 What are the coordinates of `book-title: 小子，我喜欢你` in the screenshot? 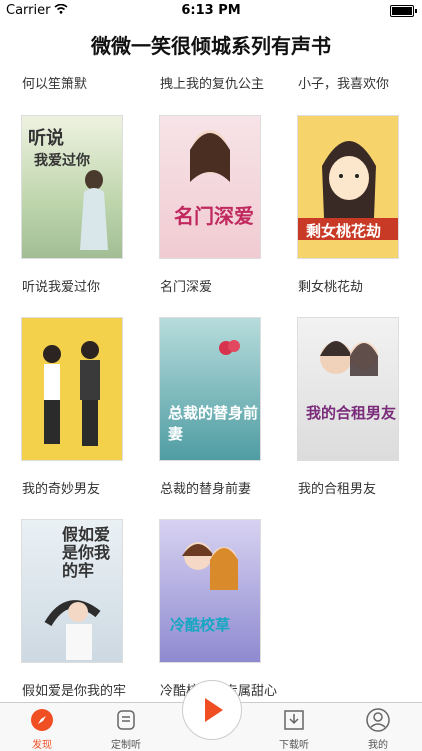 It's located at (343, 82).